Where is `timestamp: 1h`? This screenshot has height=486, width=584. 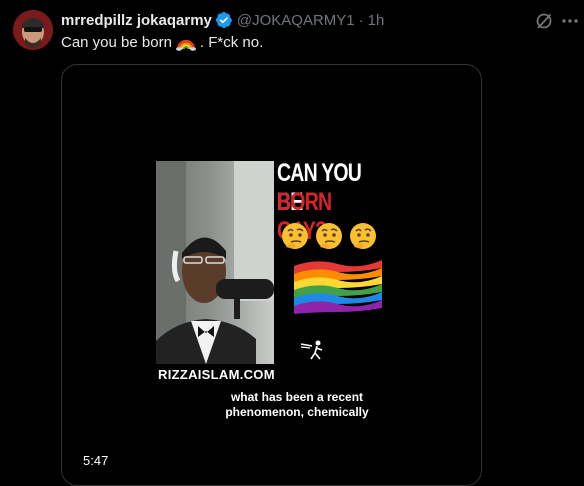 timestamp: 1h is located at coordinates (376, 20).